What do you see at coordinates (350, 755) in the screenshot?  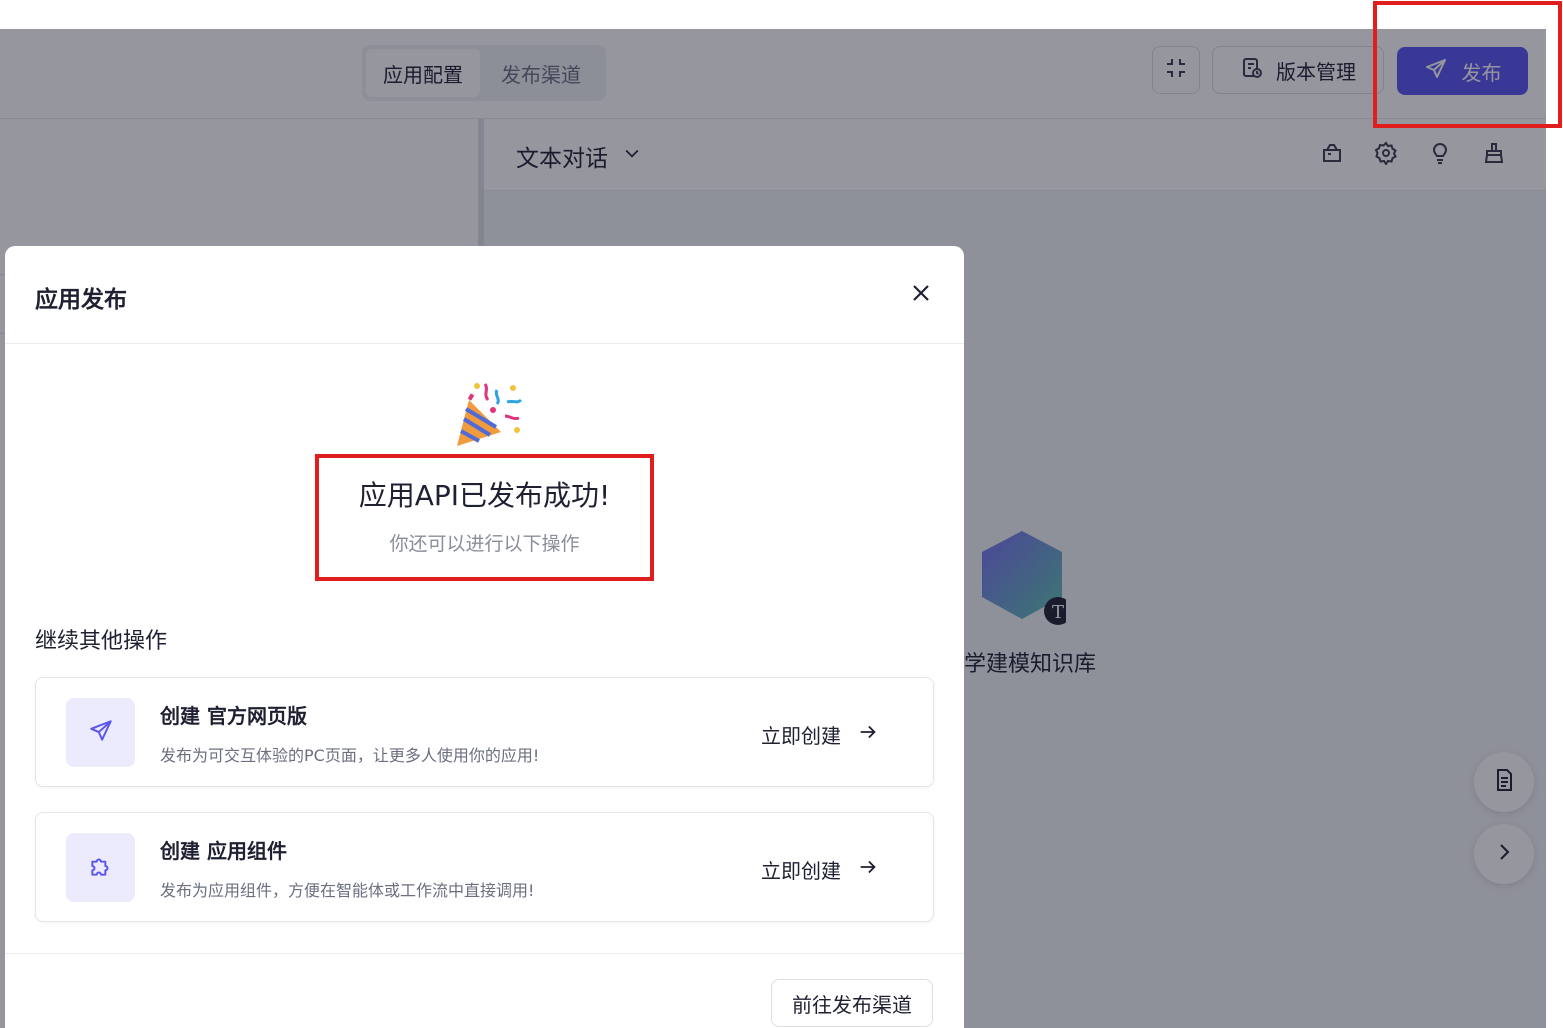 I see `option-description: 发布为可交互体验的PC页面，让更多人使用你的应用!` at bounding box center [350, 755].